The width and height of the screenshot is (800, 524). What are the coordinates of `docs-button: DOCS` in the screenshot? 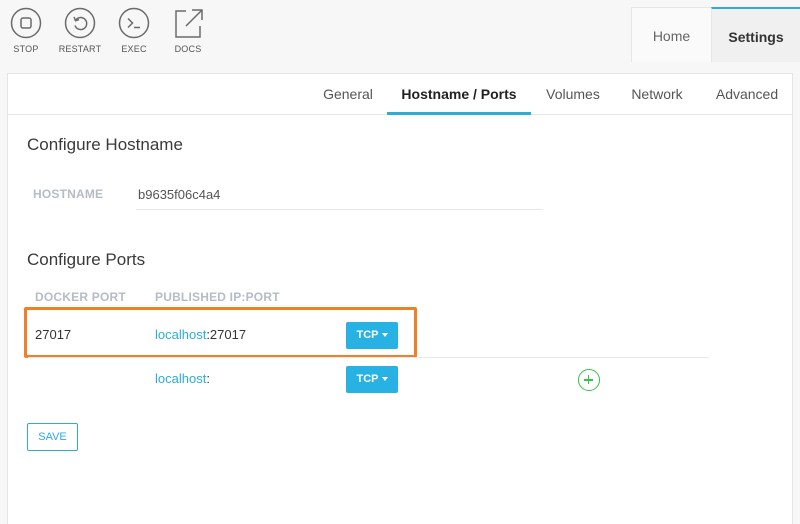 It's located at (188, 31).